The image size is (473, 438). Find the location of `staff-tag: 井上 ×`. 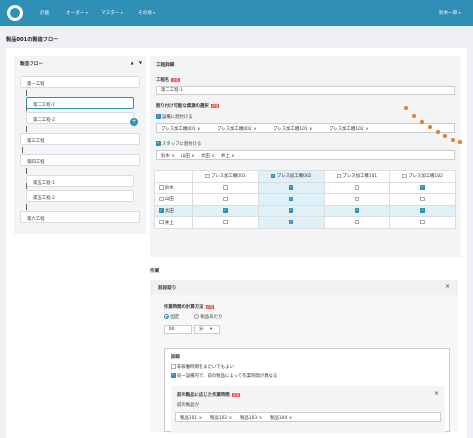

staff-tag: 井上 × is located at coordinates (228, 156).